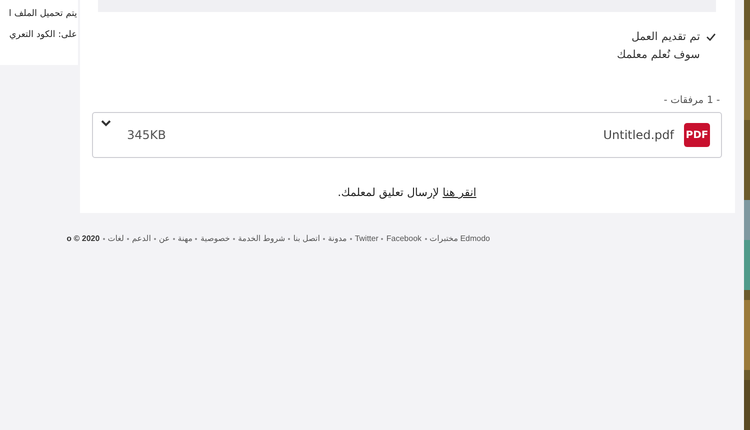 The width and height of the screenshot is (750, 430). What do you see at coordinates (43, 35) in the screenshot?
I see `panel-text: على: الكود التعري` at bounding box center [43, 35].